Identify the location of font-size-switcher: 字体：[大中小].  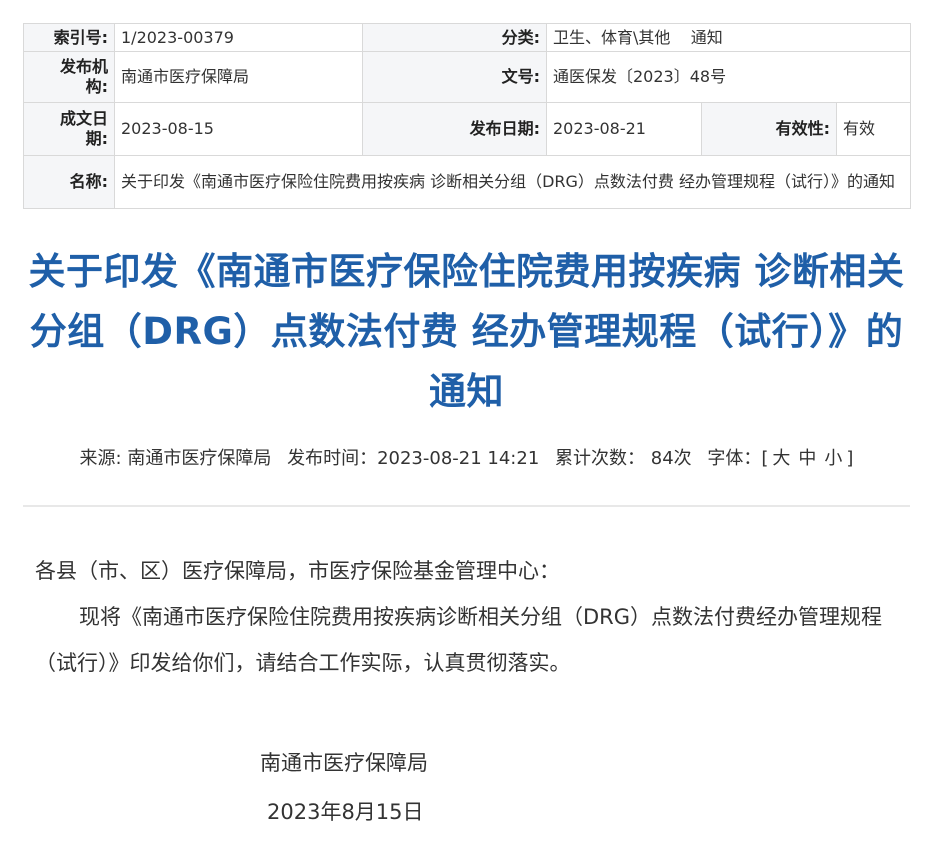
(780, 458).